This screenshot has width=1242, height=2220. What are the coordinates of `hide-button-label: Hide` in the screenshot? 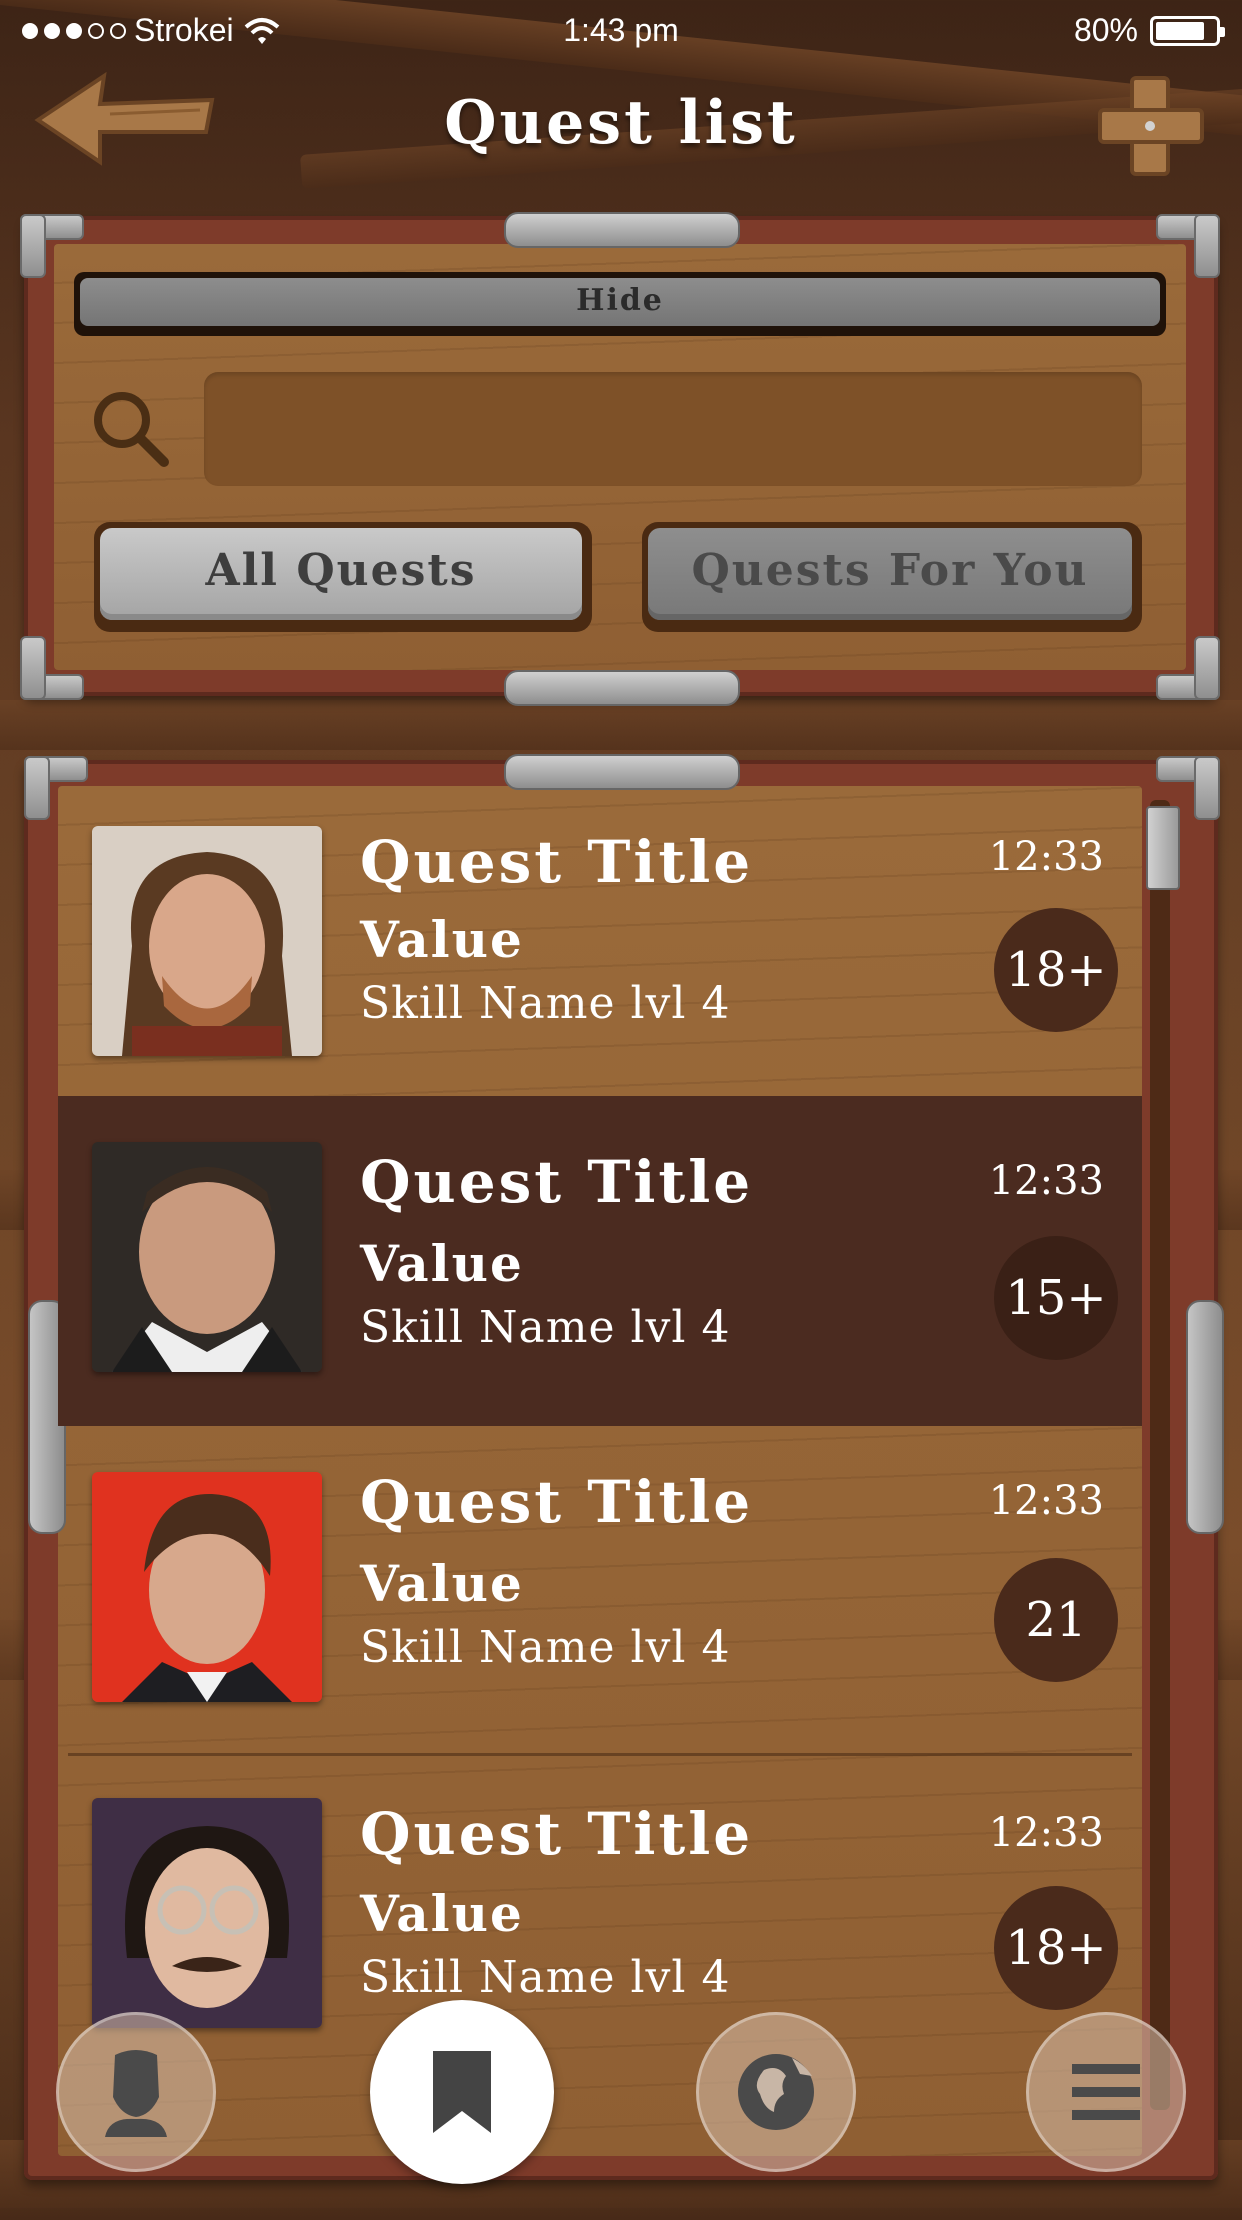 It's located at (620, 302).